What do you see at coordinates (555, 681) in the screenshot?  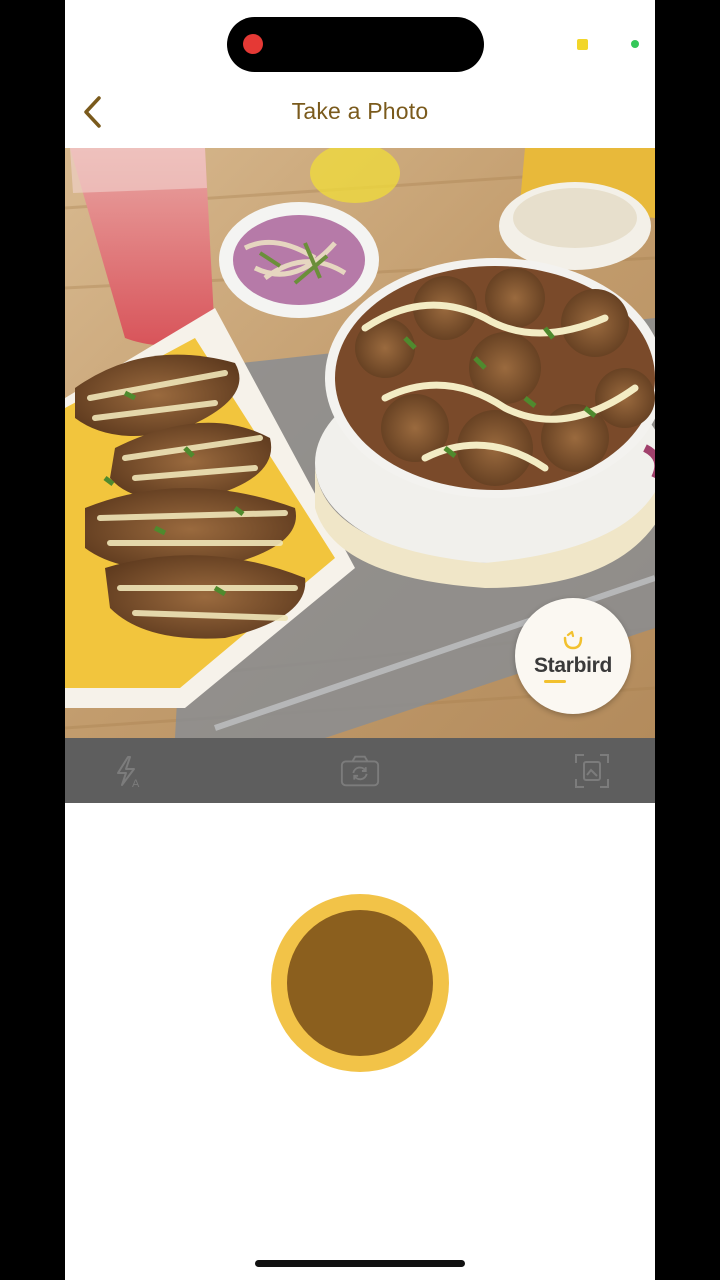 I see `brand-underline` at bounding box center [555, 681].